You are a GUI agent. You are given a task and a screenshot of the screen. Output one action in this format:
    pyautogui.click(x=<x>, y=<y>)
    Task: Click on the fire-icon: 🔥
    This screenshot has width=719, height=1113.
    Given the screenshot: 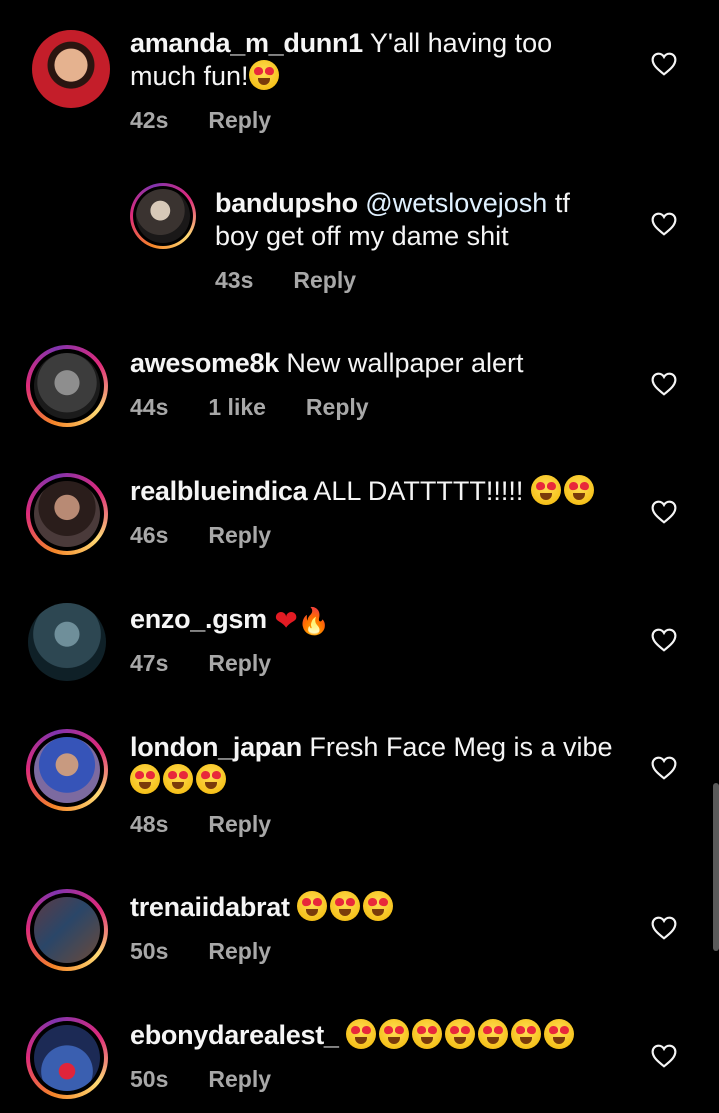 What is the action you would take?
    pyautogui.click(x=314, y=621)
    